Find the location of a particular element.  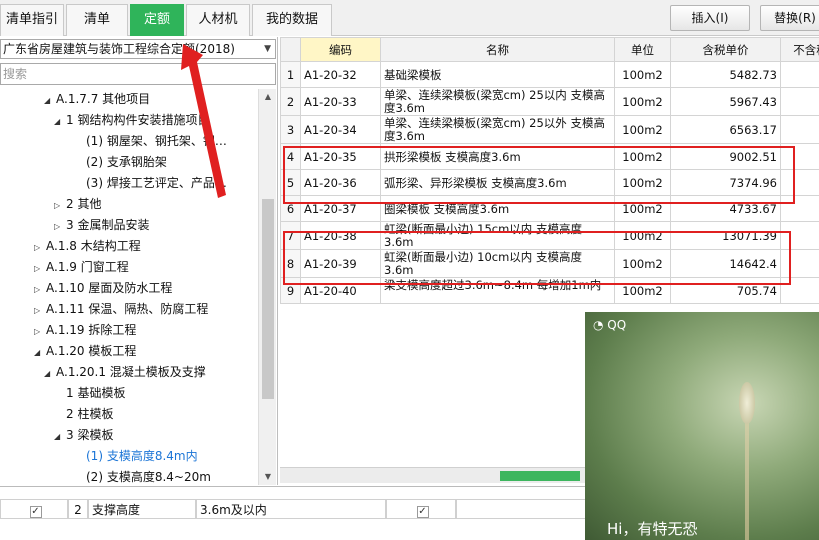

tab-my-data: 我的数据 is located at coordinates (292, 20).